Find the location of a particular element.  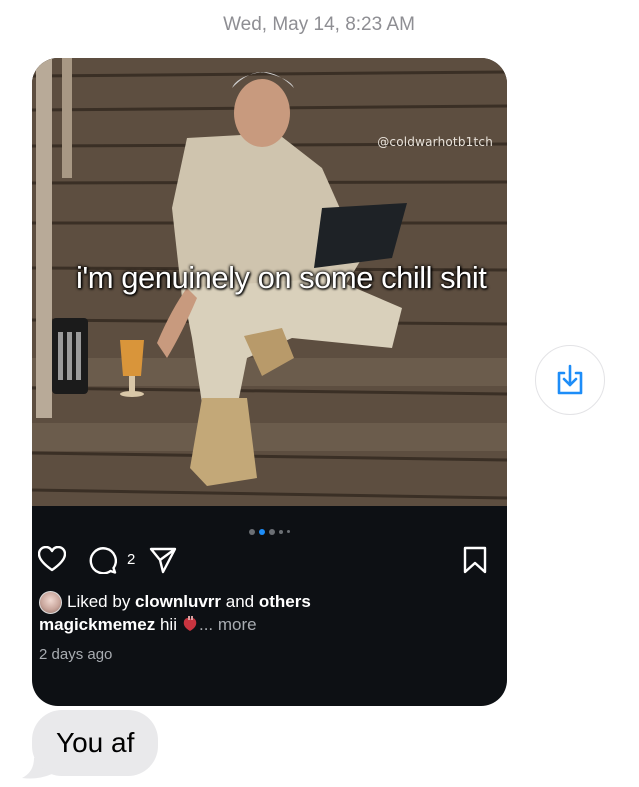

download-share-button is located at coordinates (570, 380).